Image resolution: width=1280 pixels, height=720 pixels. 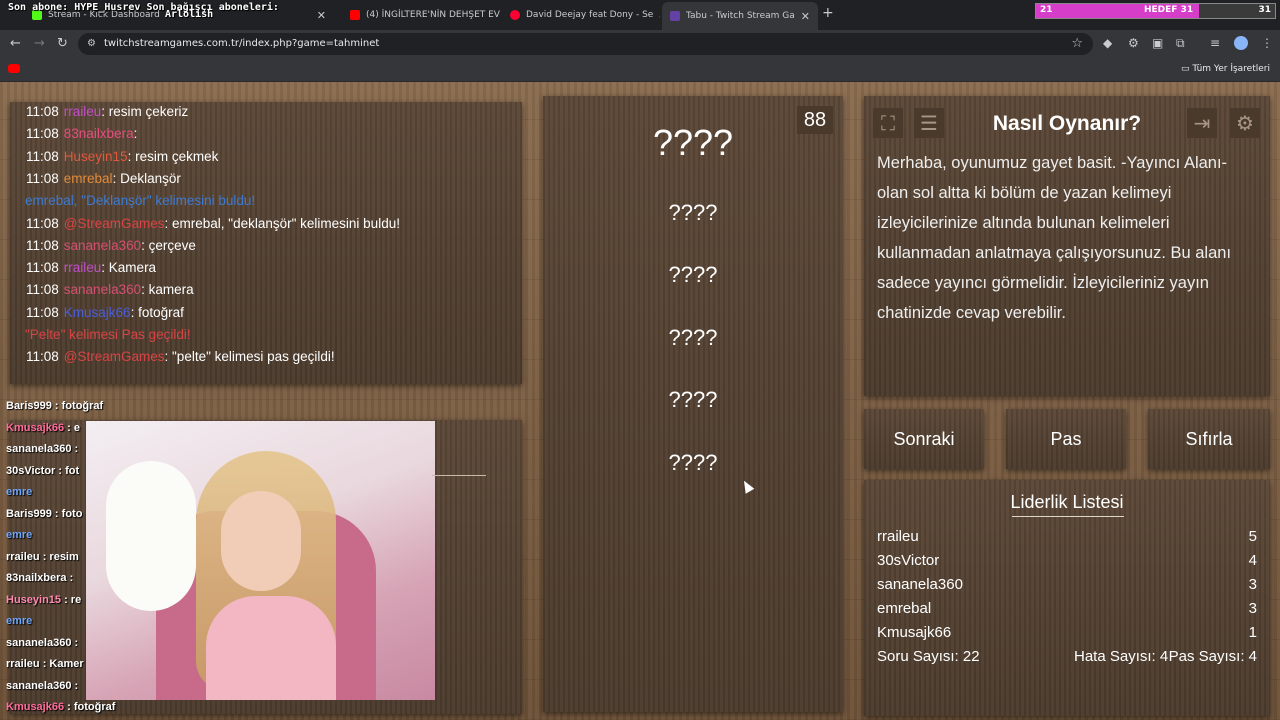 I want to click on message-text: emrebal, "Deklanşör" kelimesini buldu!, so click(x=140, y=201).